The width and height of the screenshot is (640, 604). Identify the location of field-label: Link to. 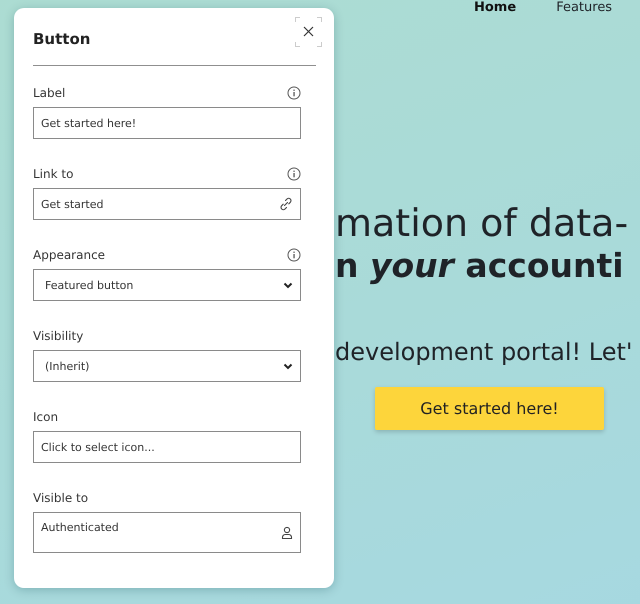
(53, 174).